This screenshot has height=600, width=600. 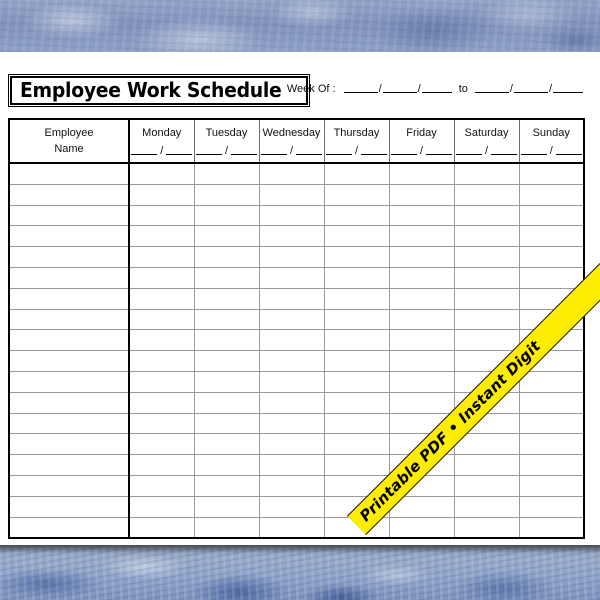 What do you see at coordinates (436, 87) in the screenshot?
I see `week-of-start-year-blank` at bounding box center [436, 87].